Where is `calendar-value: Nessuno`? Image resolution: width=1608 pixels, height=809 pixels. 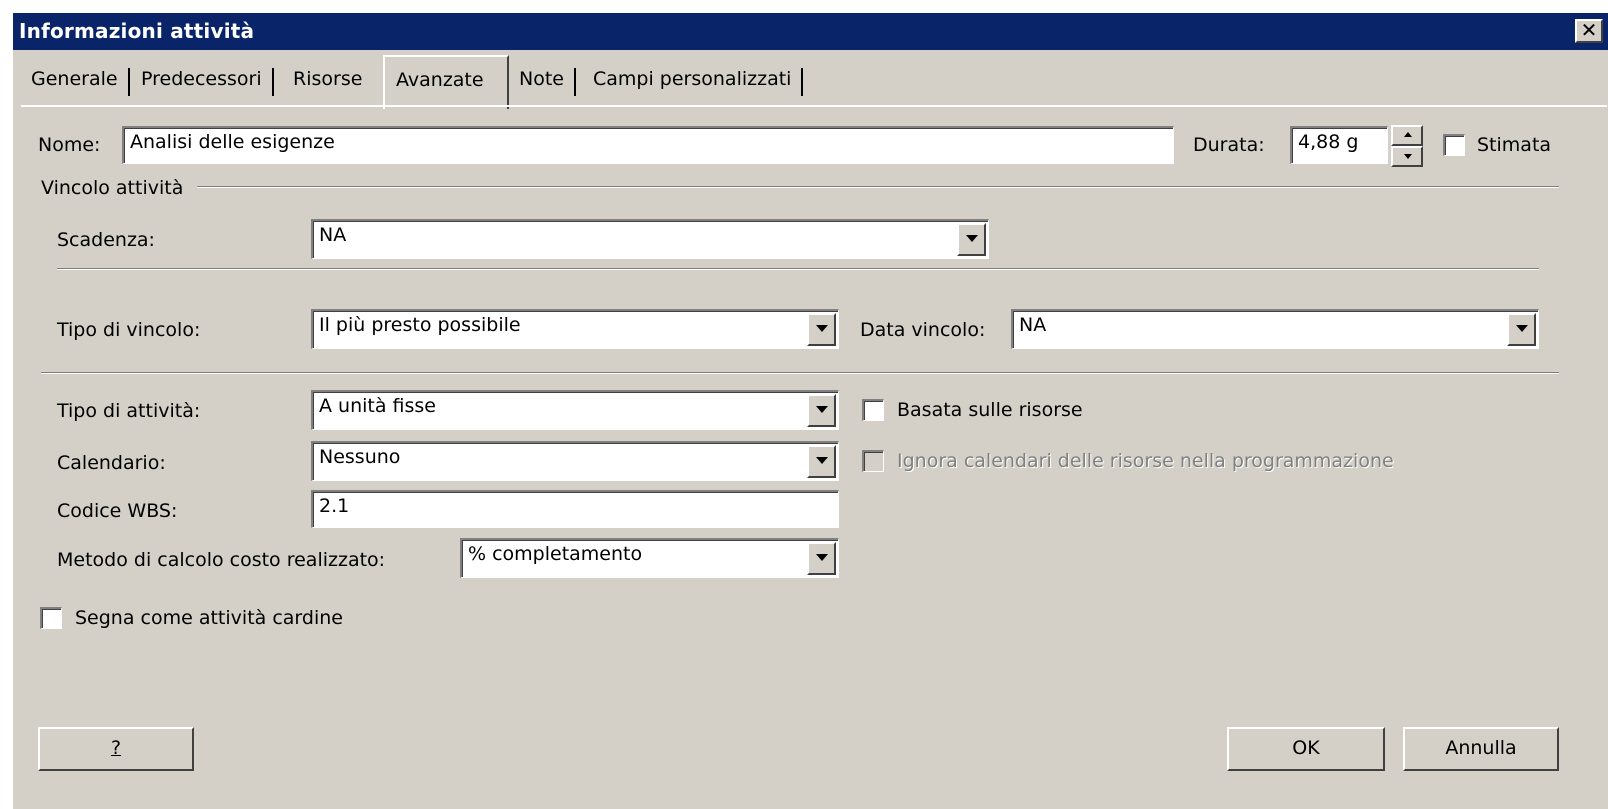 calendar-value: Nessuno is located at coordinates (360, 457).